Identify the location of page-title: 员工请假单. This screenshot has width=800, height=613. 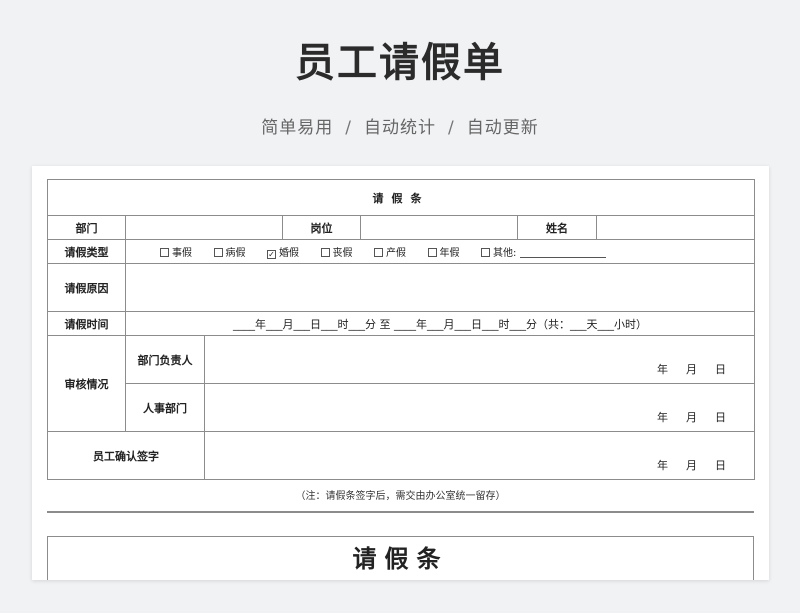
(400, 63).